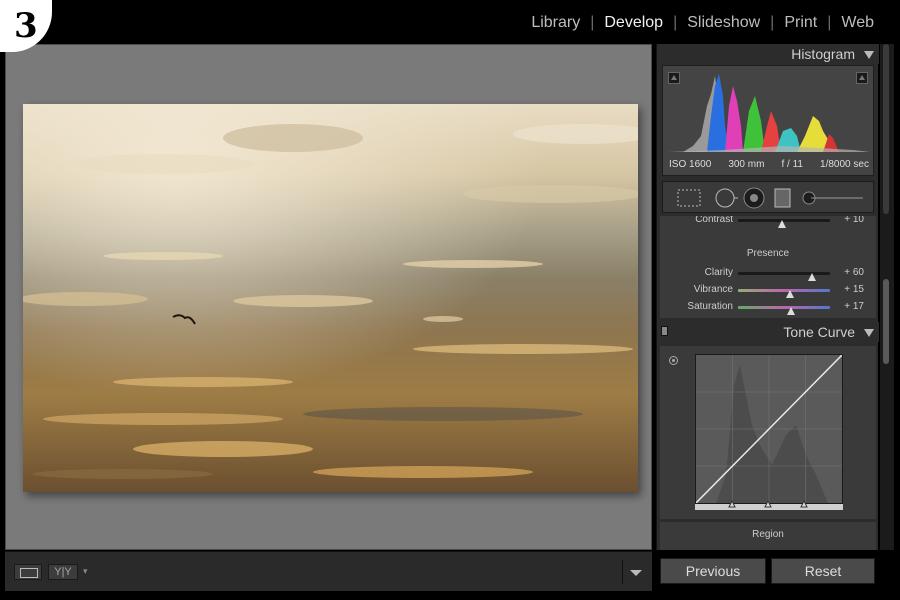 The height and width of the screenshot is (600, 900). Describe the element at coordinates (63, 572) in the screenshot. I see `before-after-button: Y|Y` at that location.